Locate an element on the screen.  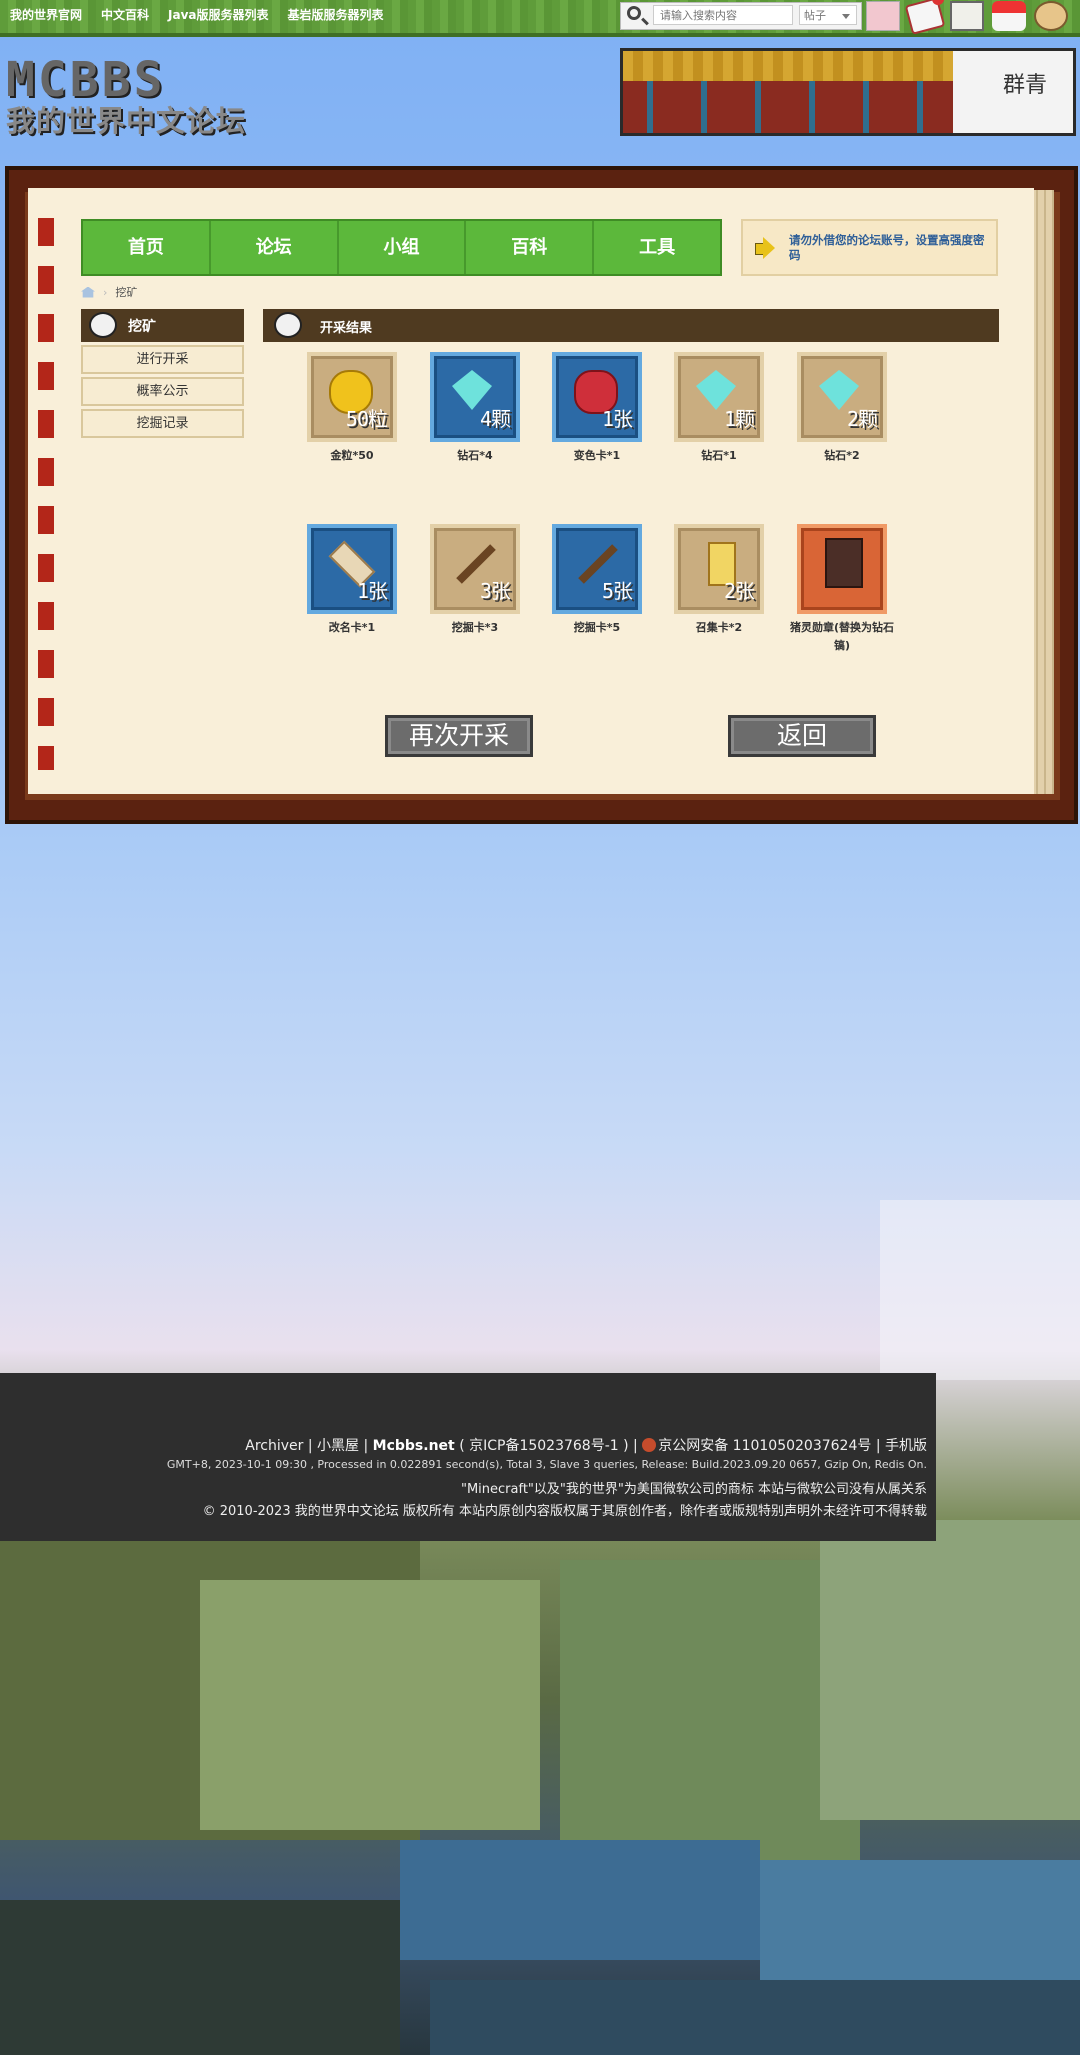
footer-links-text: Archiver | 小黑屋 | is located at coordinates (308, 1446).